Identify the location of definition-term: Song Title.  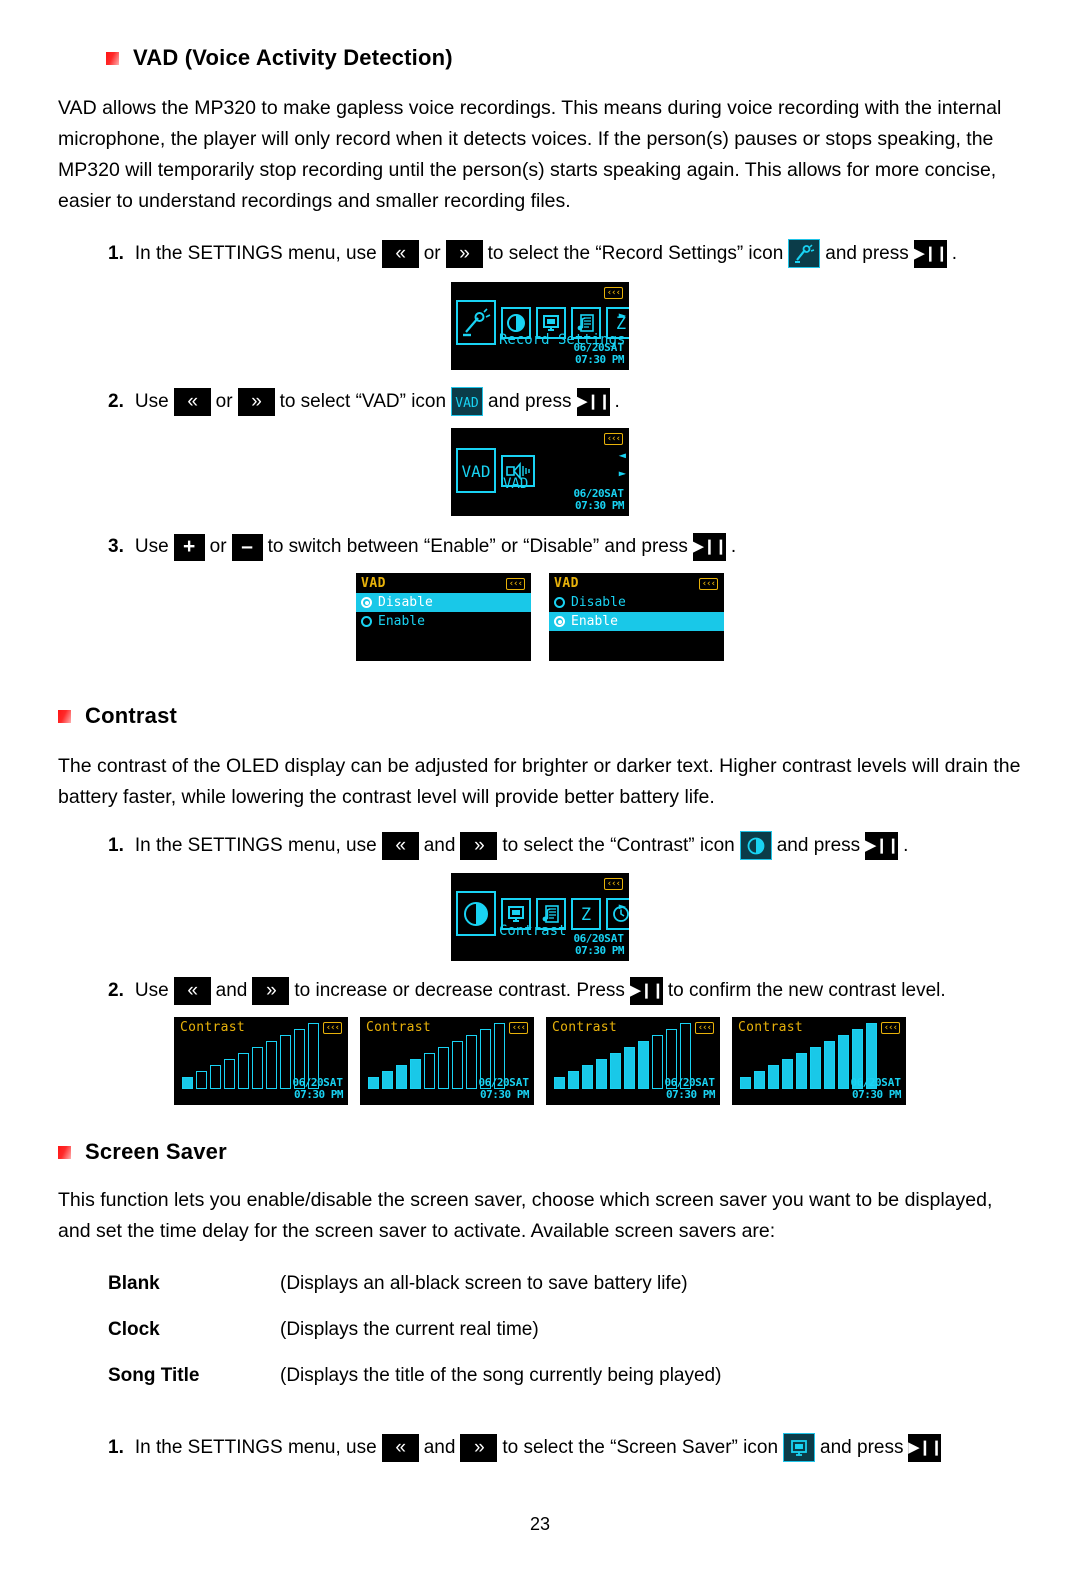
(154, 1375).